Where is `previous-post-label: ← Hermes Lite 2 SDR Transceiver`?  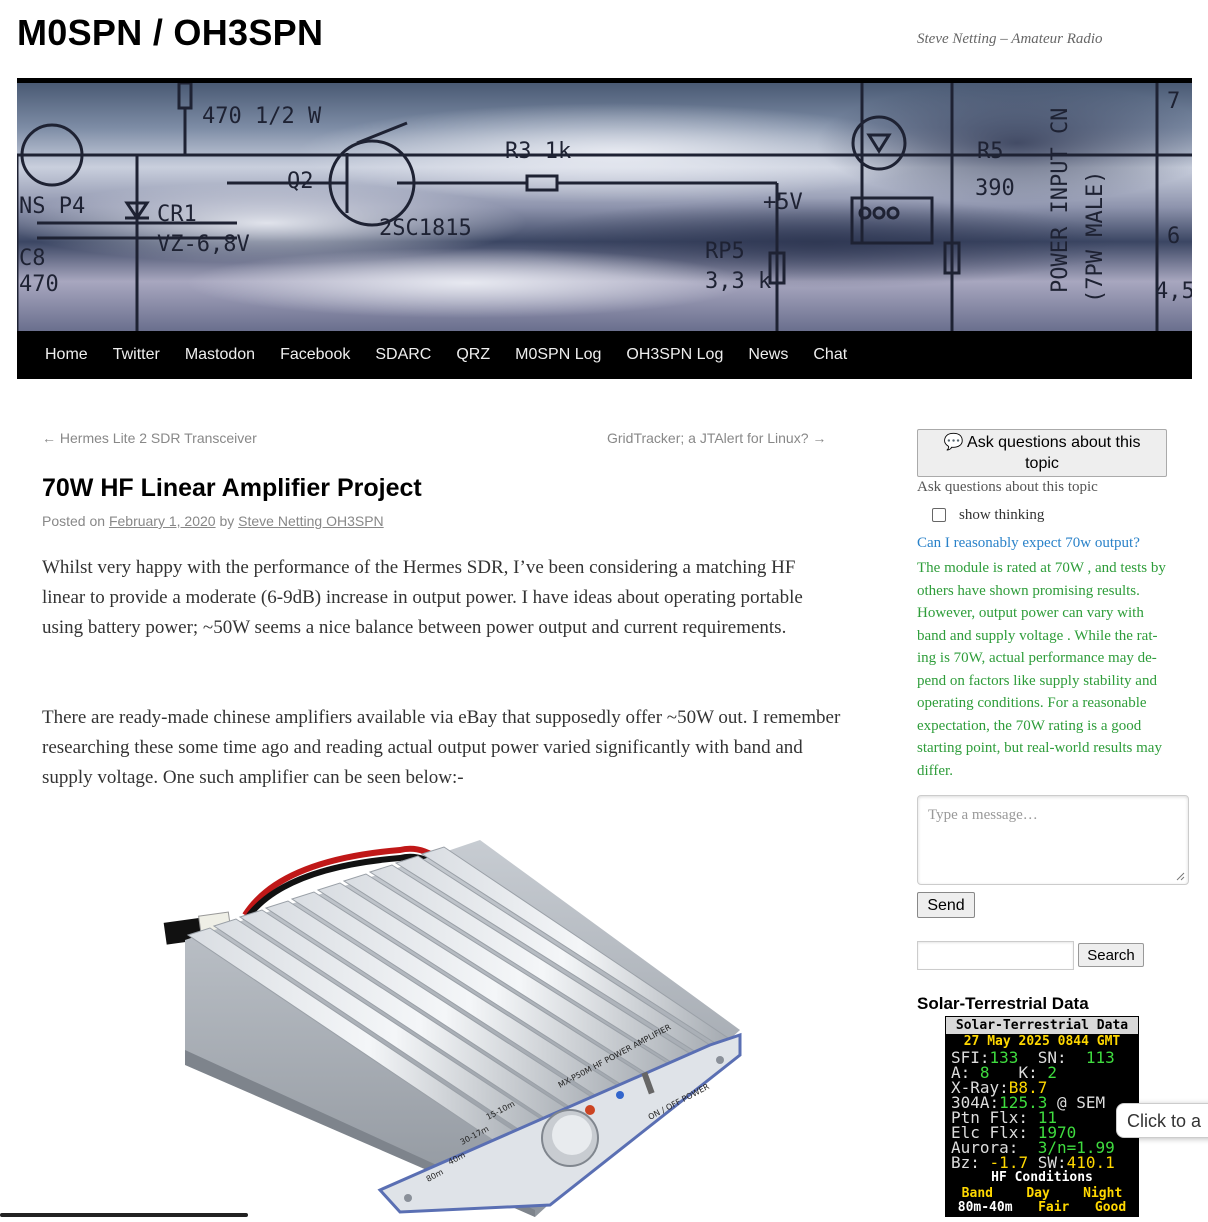 previous-post-label: ← Hermes Lite 2 SDR Transceiver is located at coordinates (149, 438).